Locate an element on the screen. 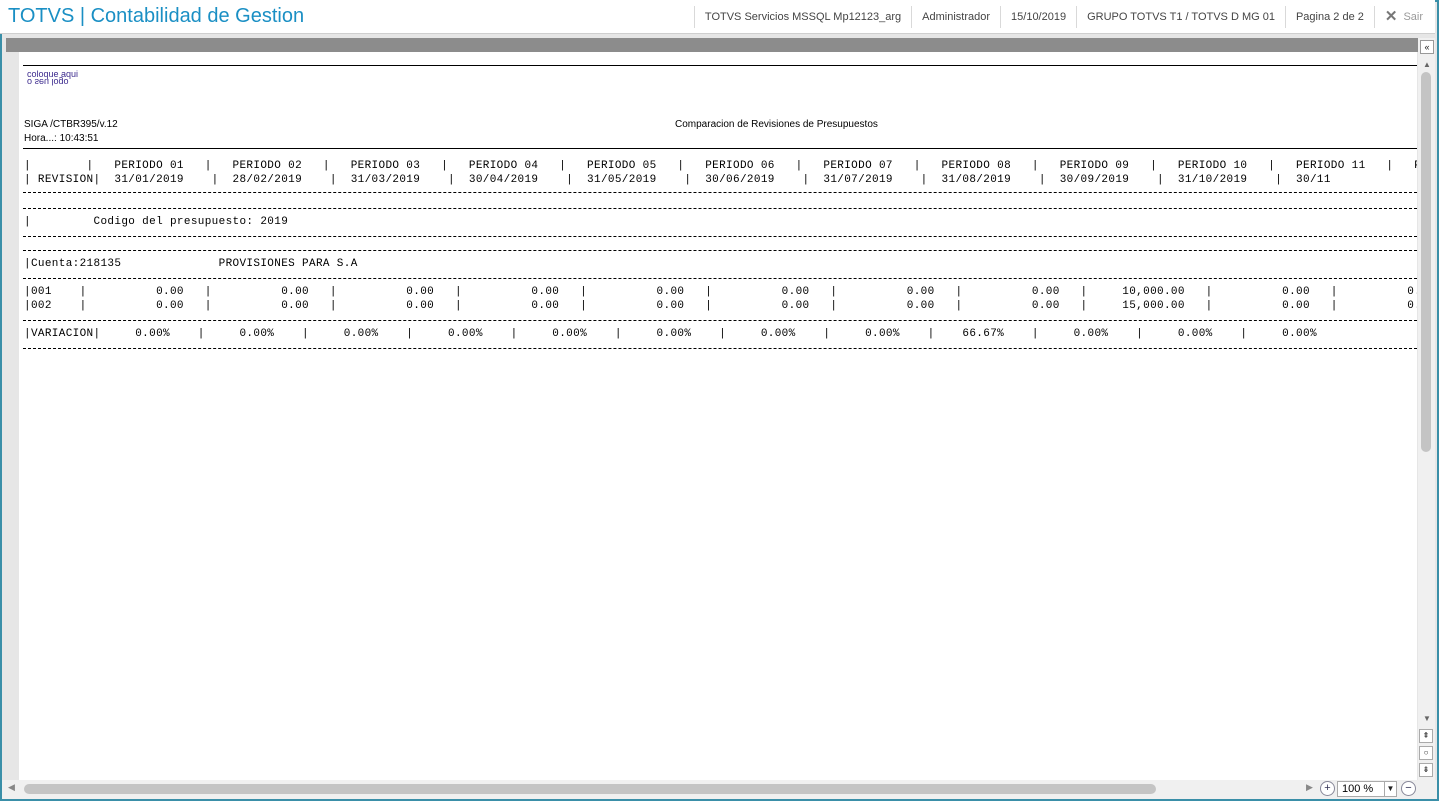 This screenshot has width=1439, height=801. report-top-rule is located at coordinates (720, 65).